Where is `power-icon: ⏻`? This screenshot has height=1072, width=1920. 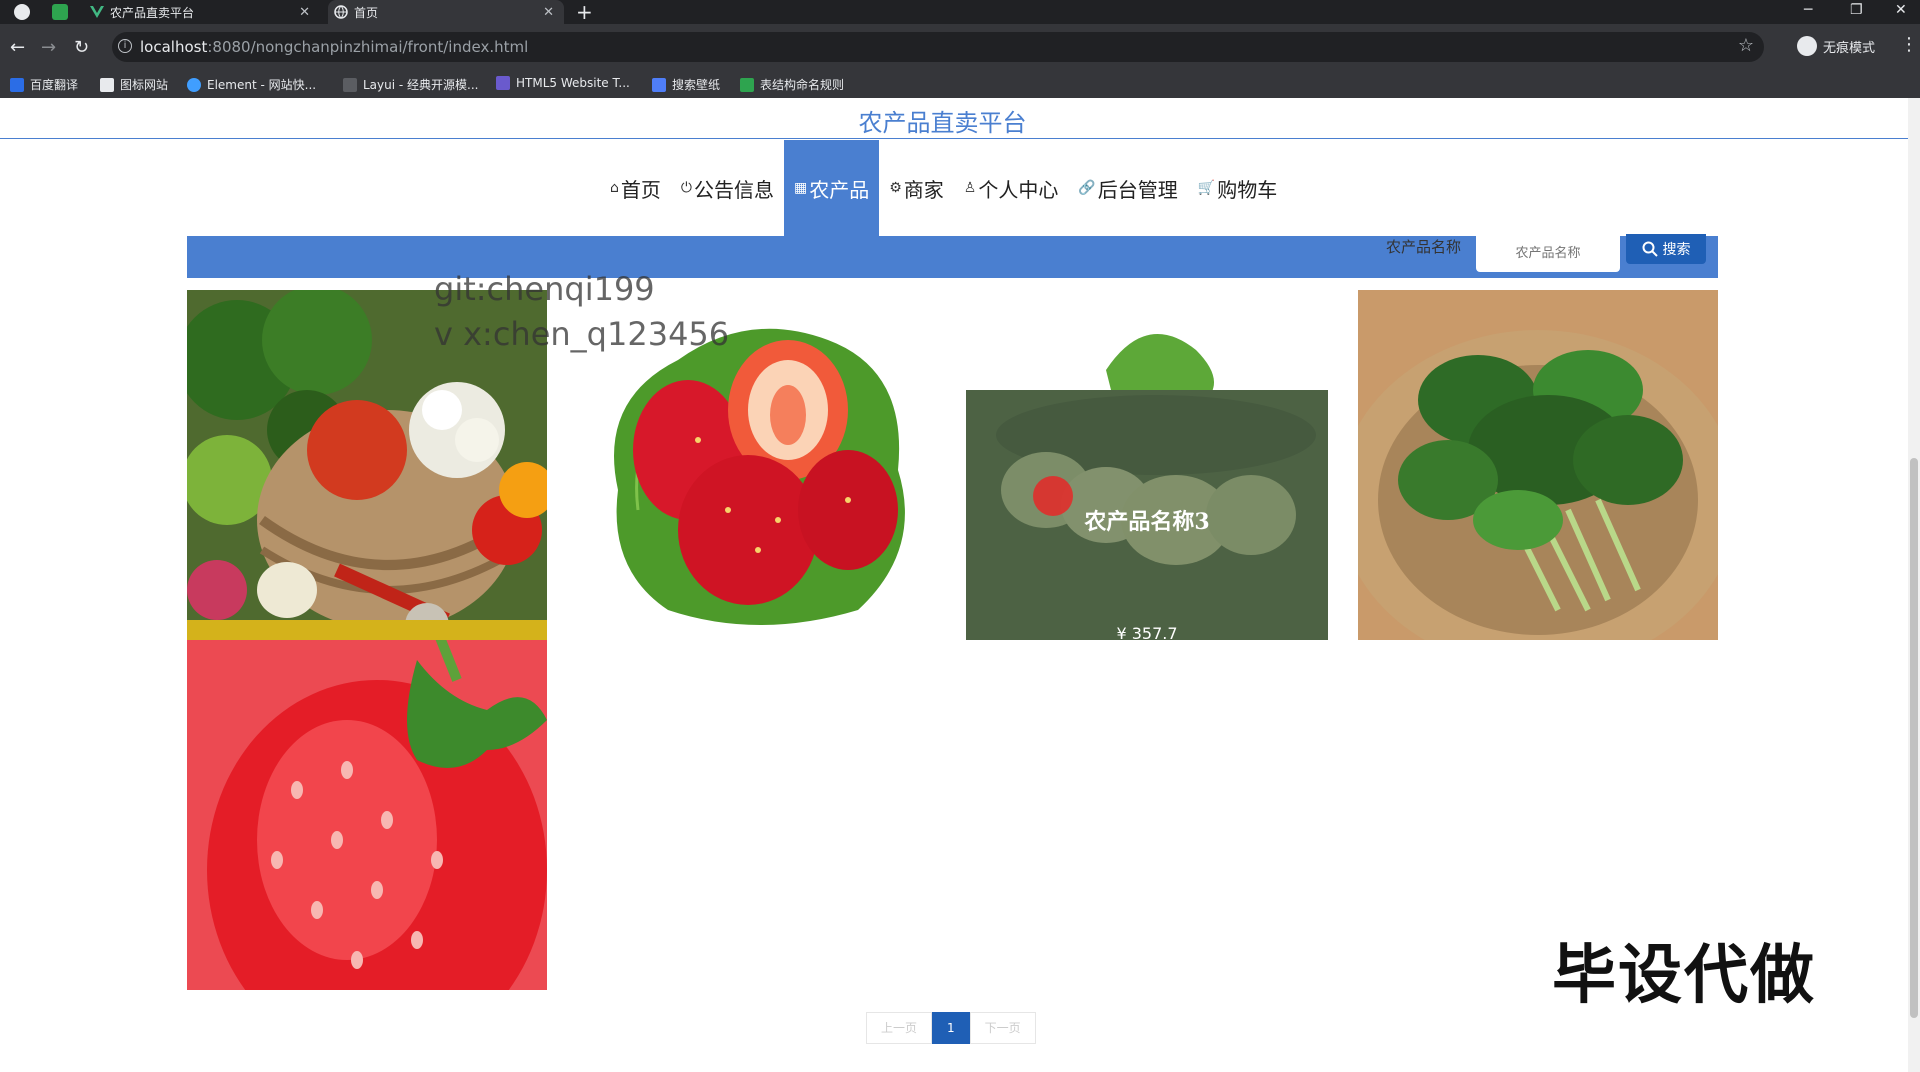 power-icon: ⏻ is located at coordinates (686, 188).